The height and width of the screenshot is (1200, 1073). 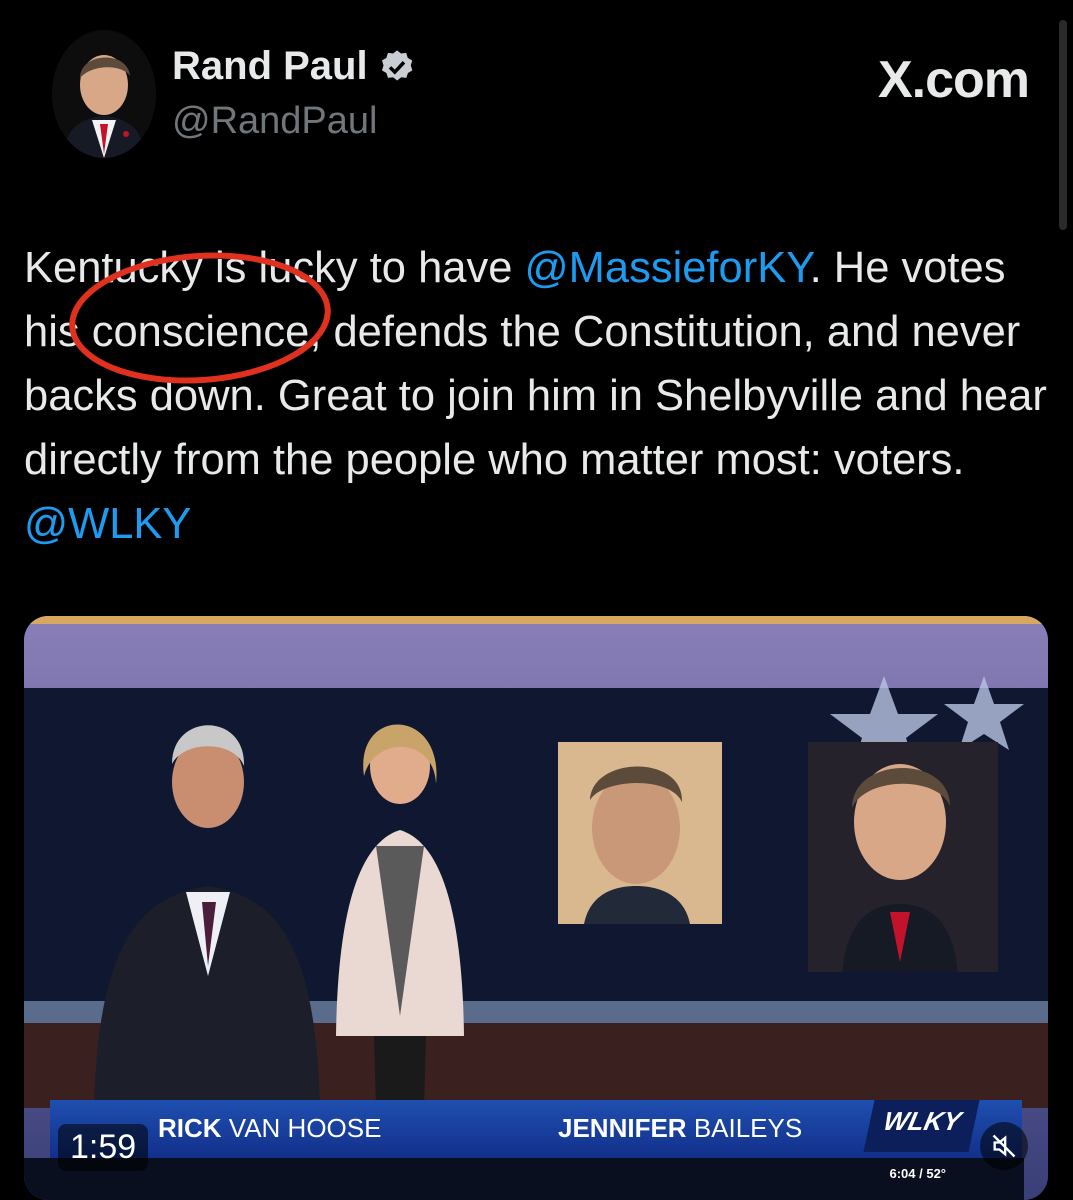 What do you see at coordinates (270, 66) in the screenshot?
I see `display-name: Rand Paul` at bounding box center [270, 66].